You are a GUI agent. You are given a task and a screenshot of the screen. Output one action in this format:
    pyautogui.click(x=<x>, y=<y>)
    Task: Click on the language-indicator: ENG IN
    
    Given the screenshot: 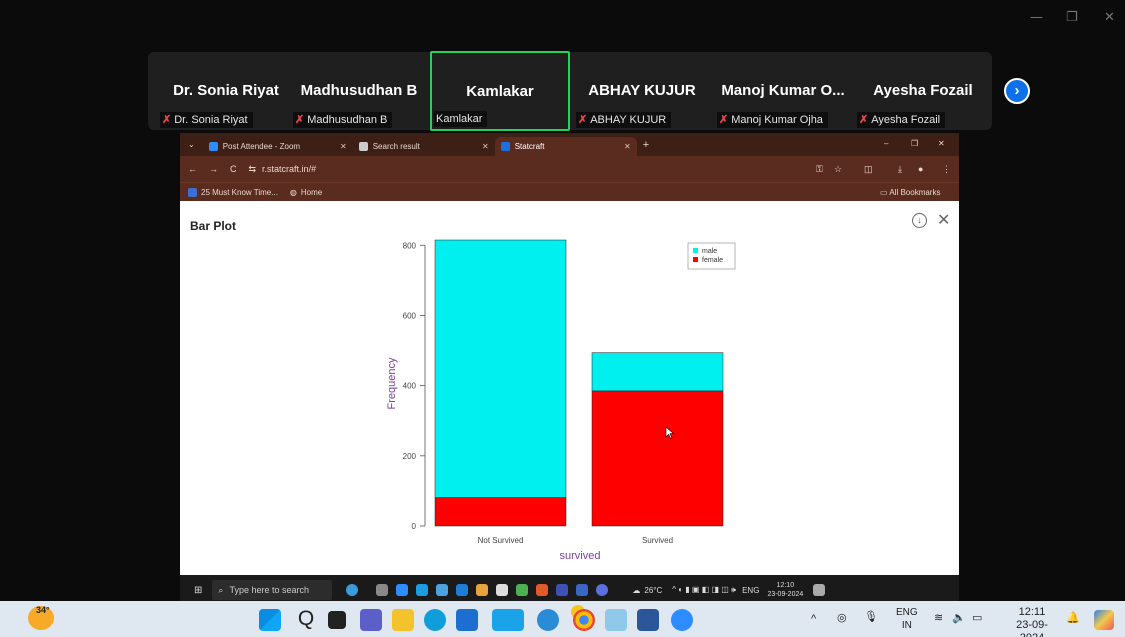 What is the action you would take?
    pyautogui.click(x=907, y=619)
    